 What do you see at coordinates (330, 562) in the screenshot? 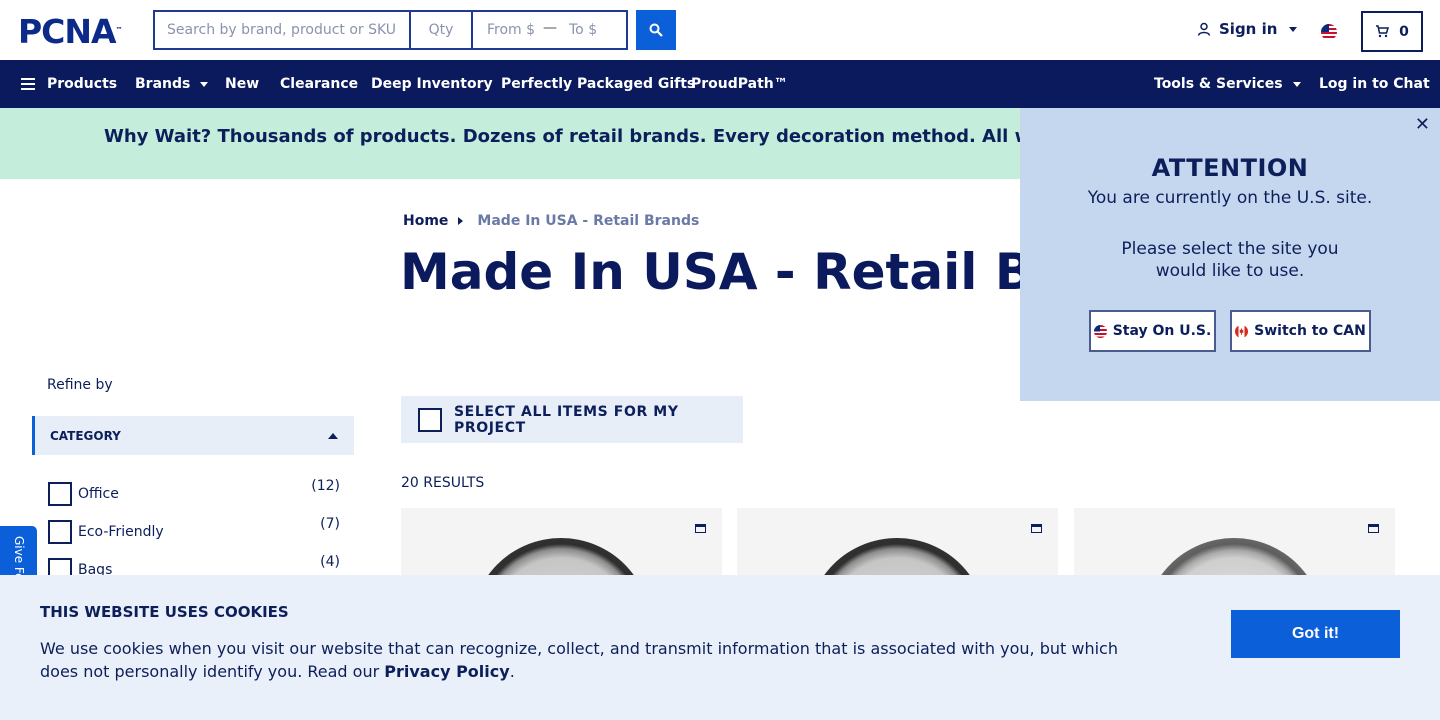
I see `filter-count: (4)` at bounding box center [330, 562].